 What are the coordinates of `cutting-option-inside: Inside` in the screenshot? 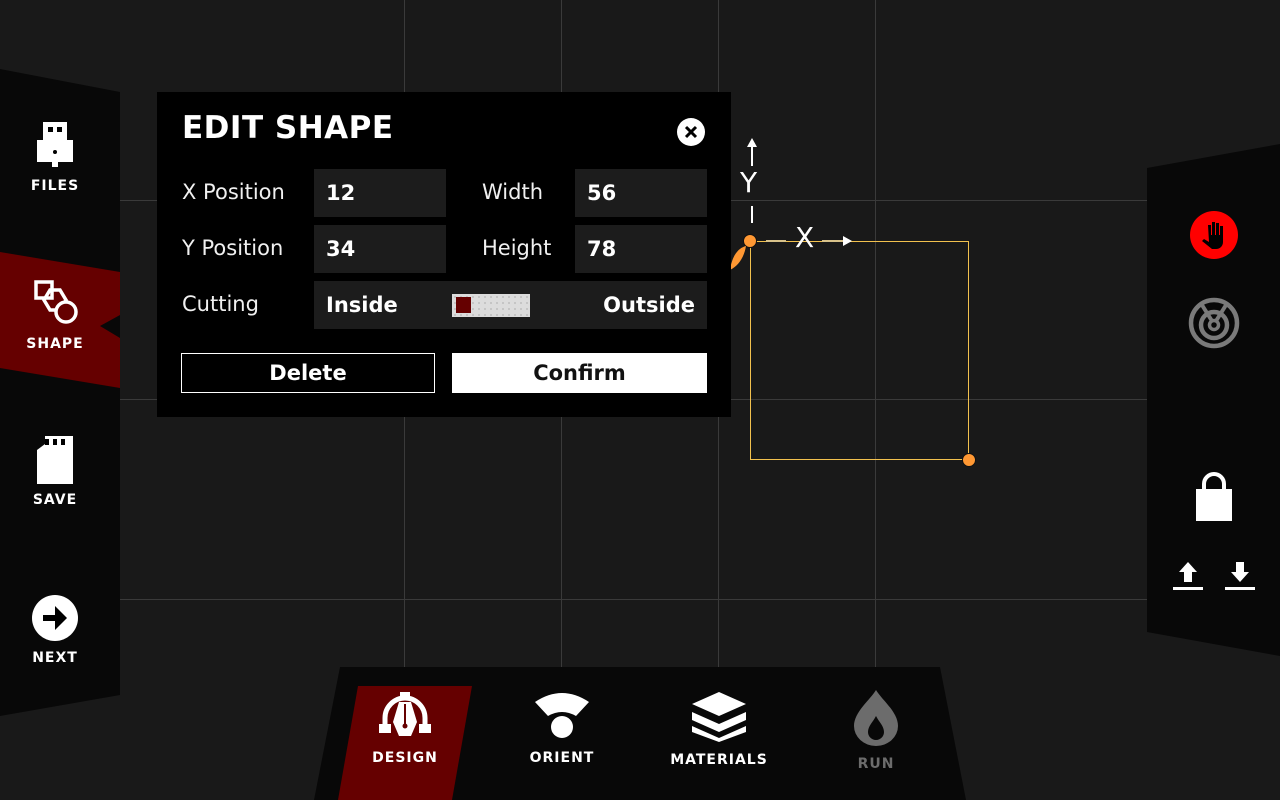 It's located at (362, 305).